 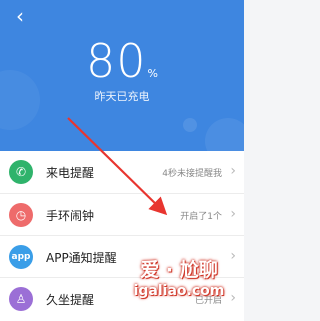 What do you see at coordinates (70, 173) in the screenshot?
I see `row-label: 来电提醒` at bounding box center [70, 173].